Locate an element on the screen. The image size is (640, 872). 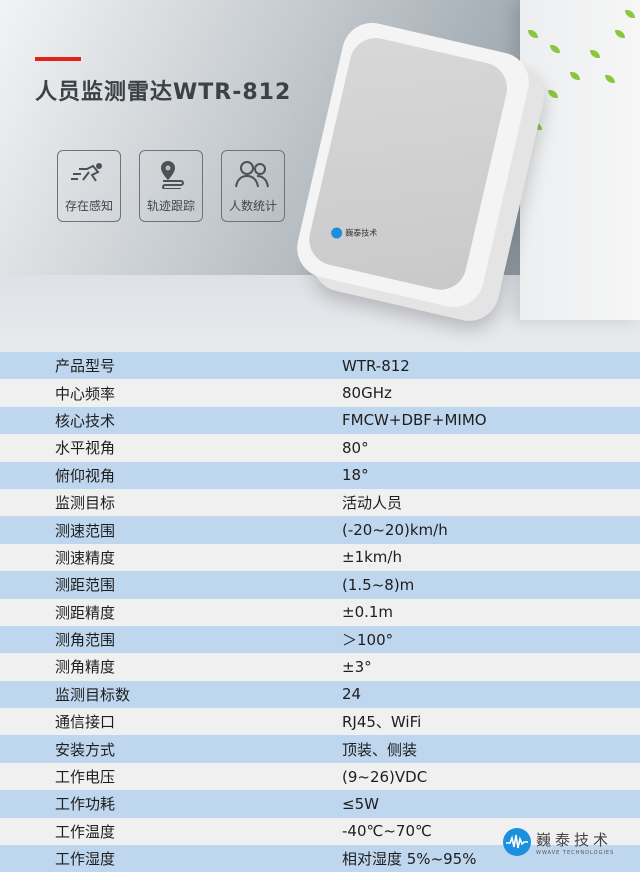
feature-presence: 存在感知 is located at coordinates (89, 186).